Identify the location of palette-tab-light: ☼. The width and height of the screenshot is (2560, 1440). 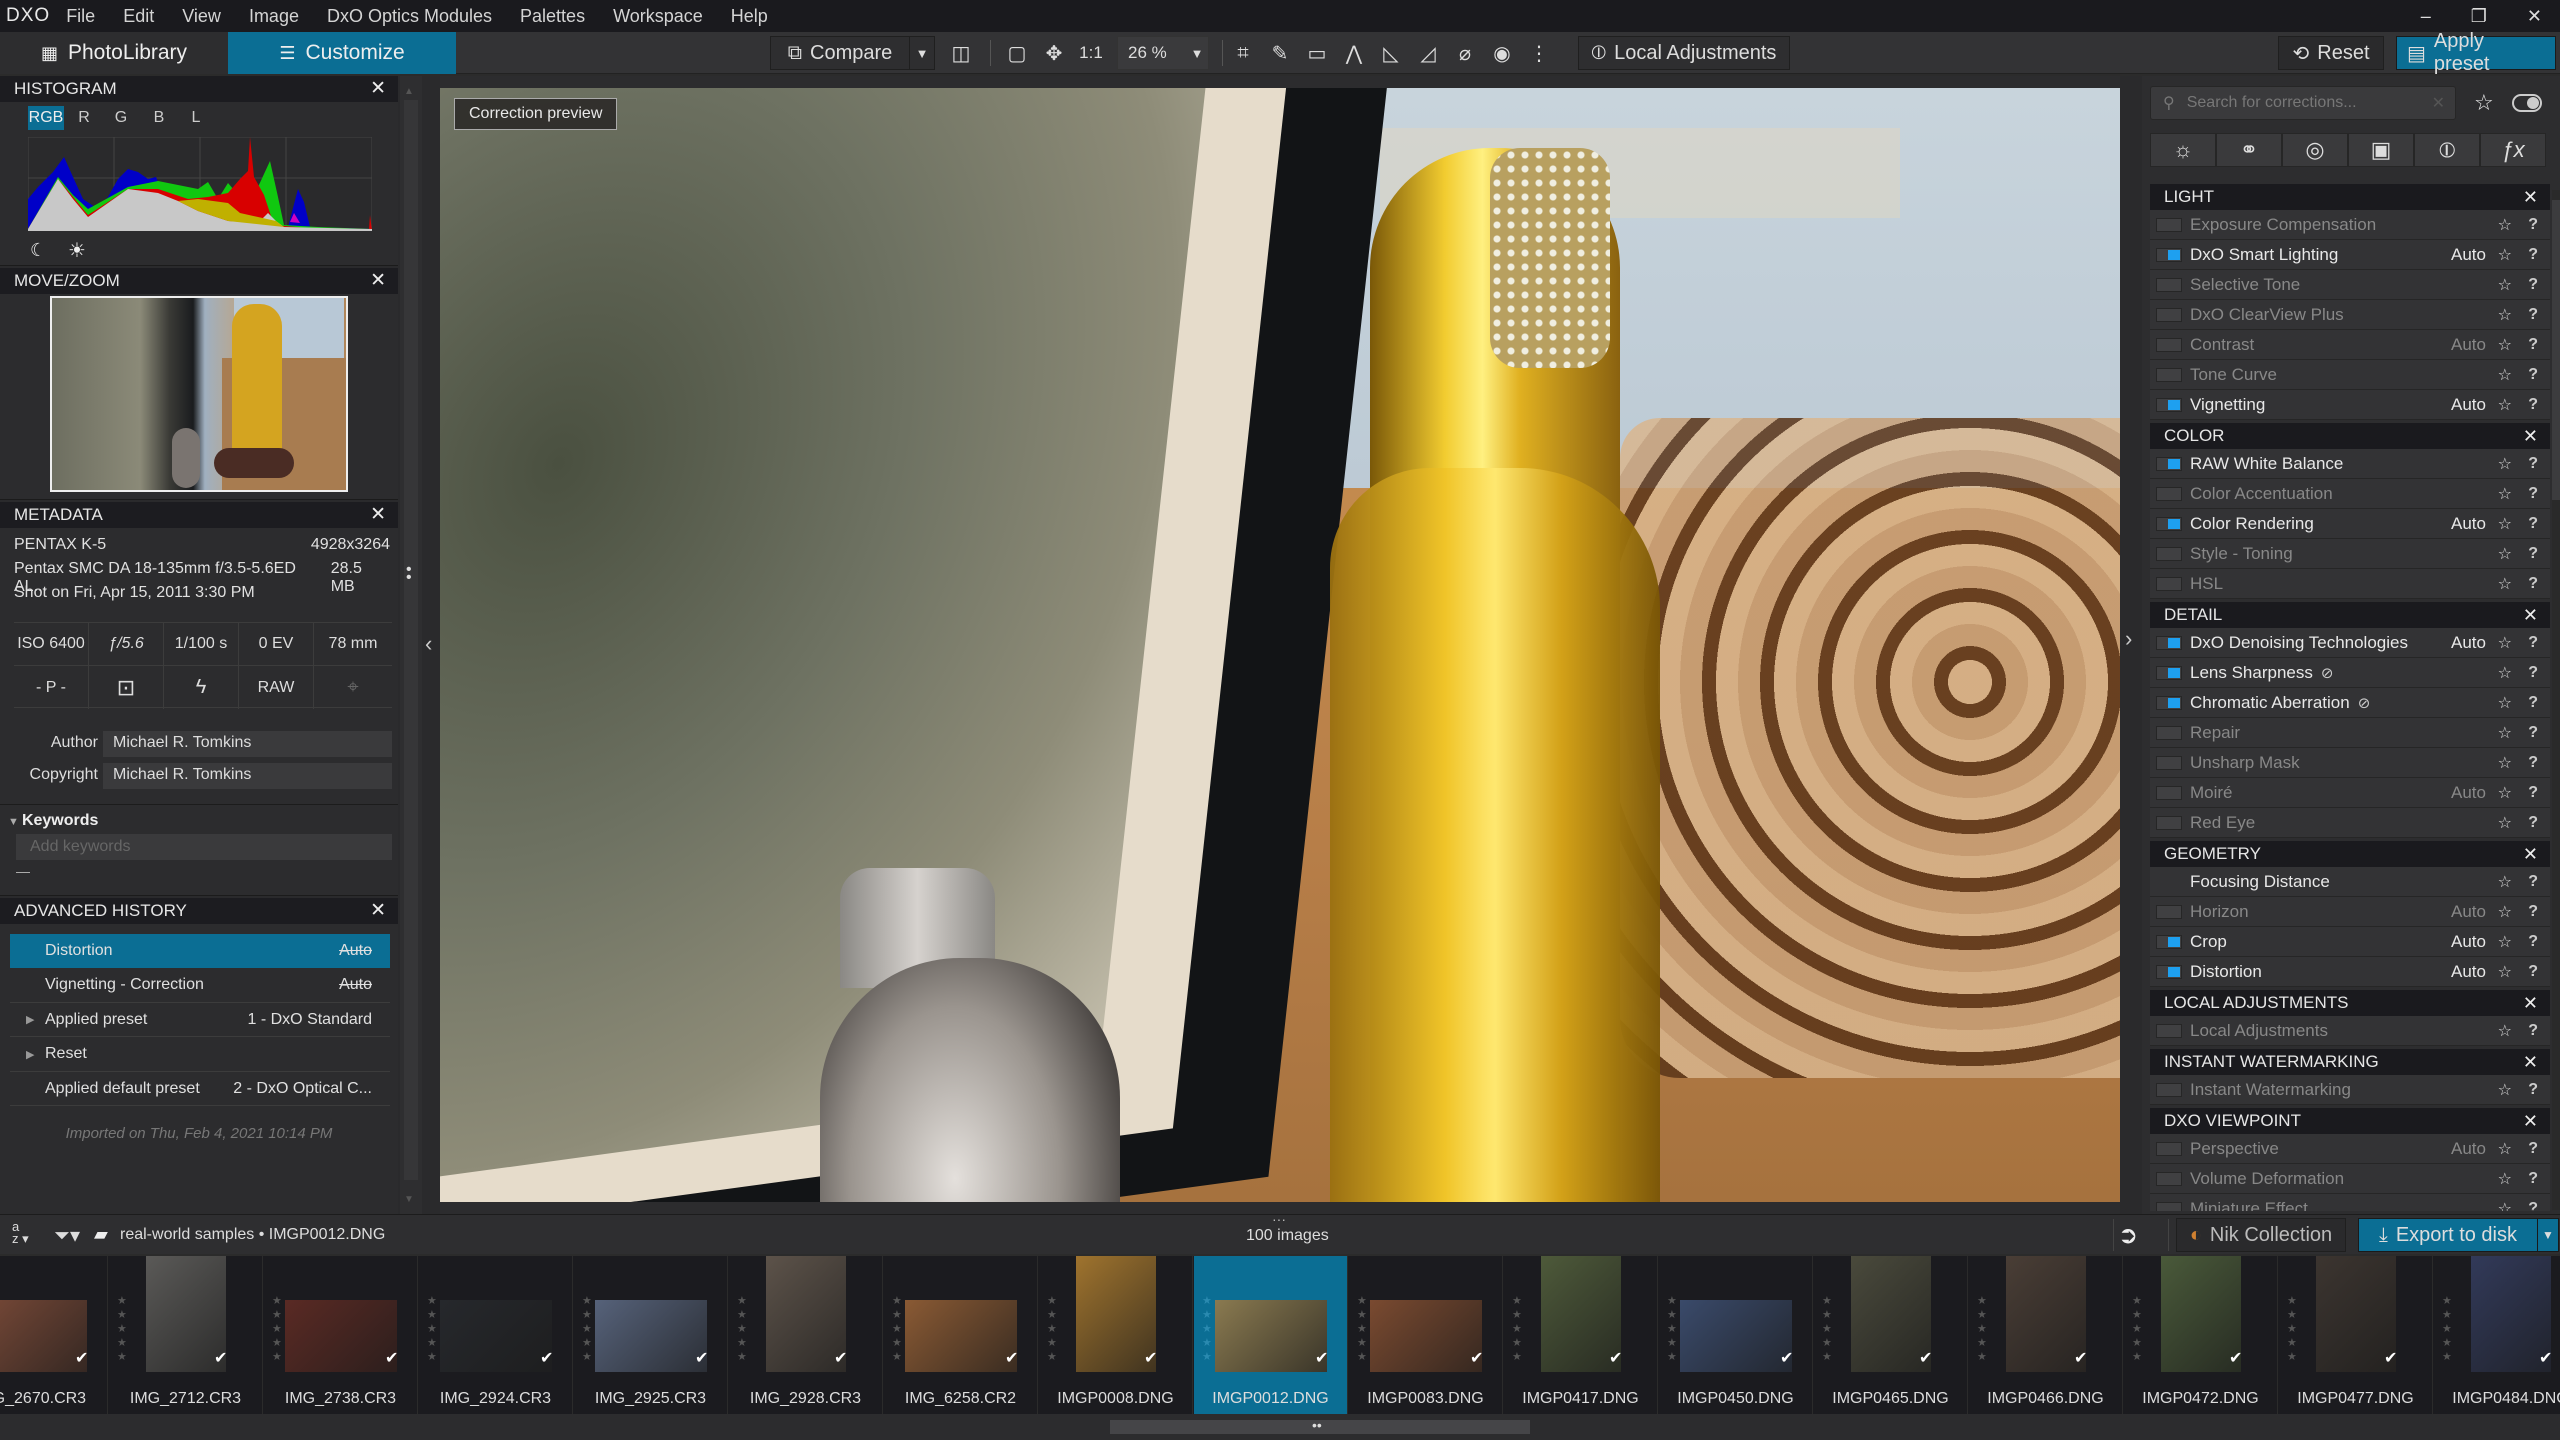
(2183, 150).